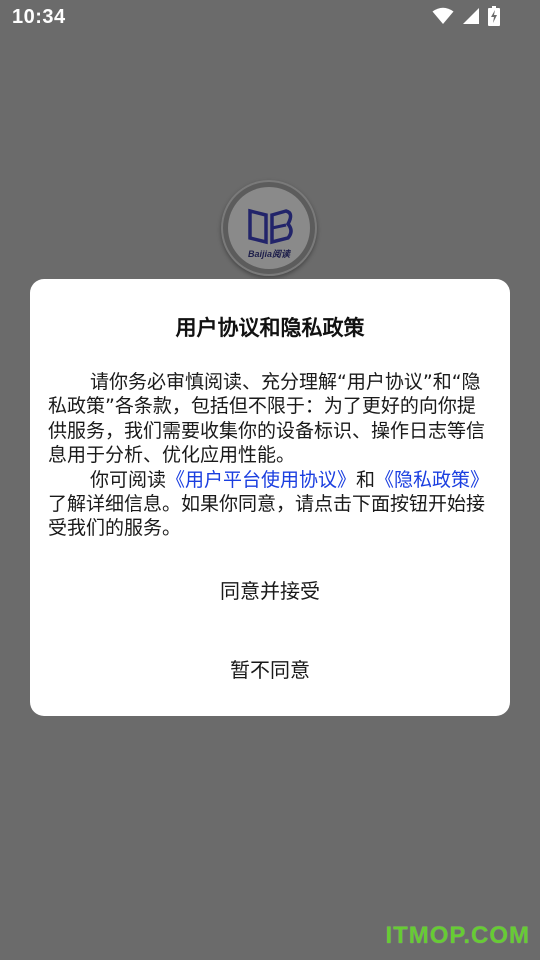  What do you see at coordinates (494, 18) in the screenshot?
I see `battery-charging-icon` at bounding box center [494, 18].